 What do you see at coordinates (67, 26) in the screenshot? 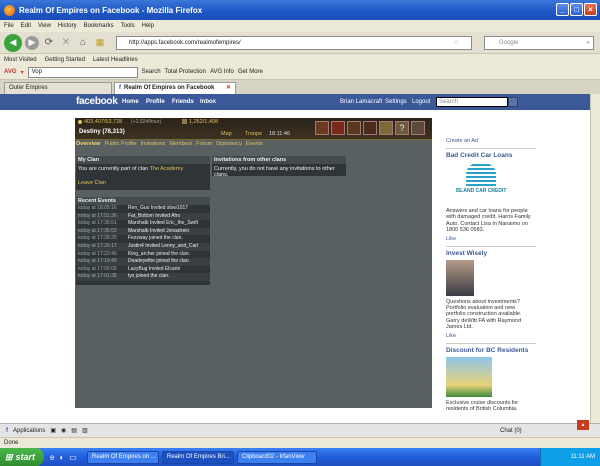
I see `menu-history: History` at bounding box center [67, 26].